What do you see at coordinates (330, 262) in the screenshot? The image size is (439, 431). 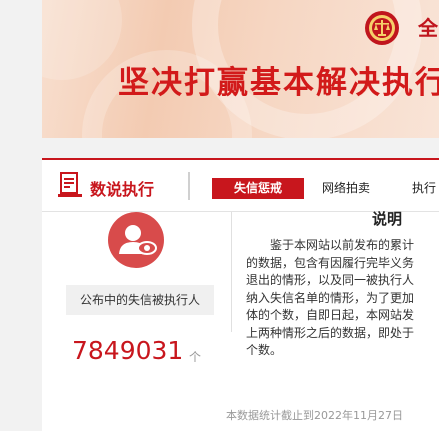 I see `note-line: 的数据，包含有因履行完毕义务` at bounding box center [330, 262].